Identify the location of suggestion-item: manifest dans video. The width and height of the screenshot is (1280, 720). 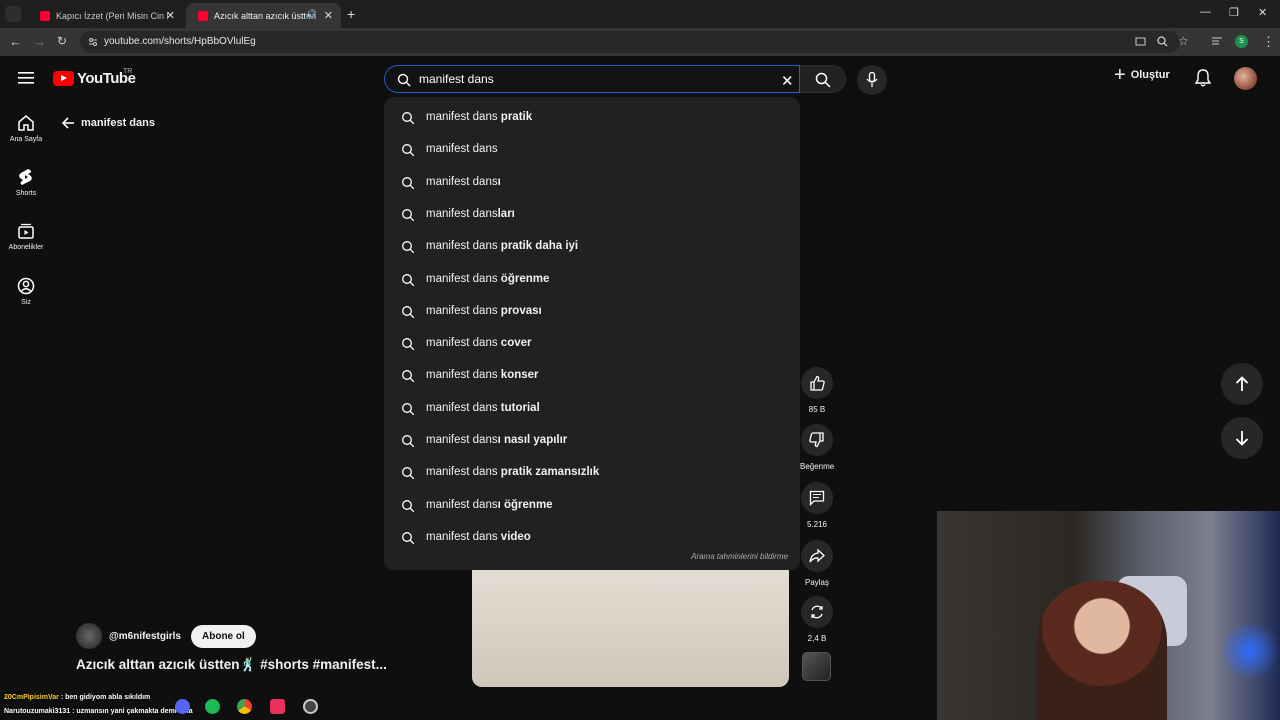
(592, 538).